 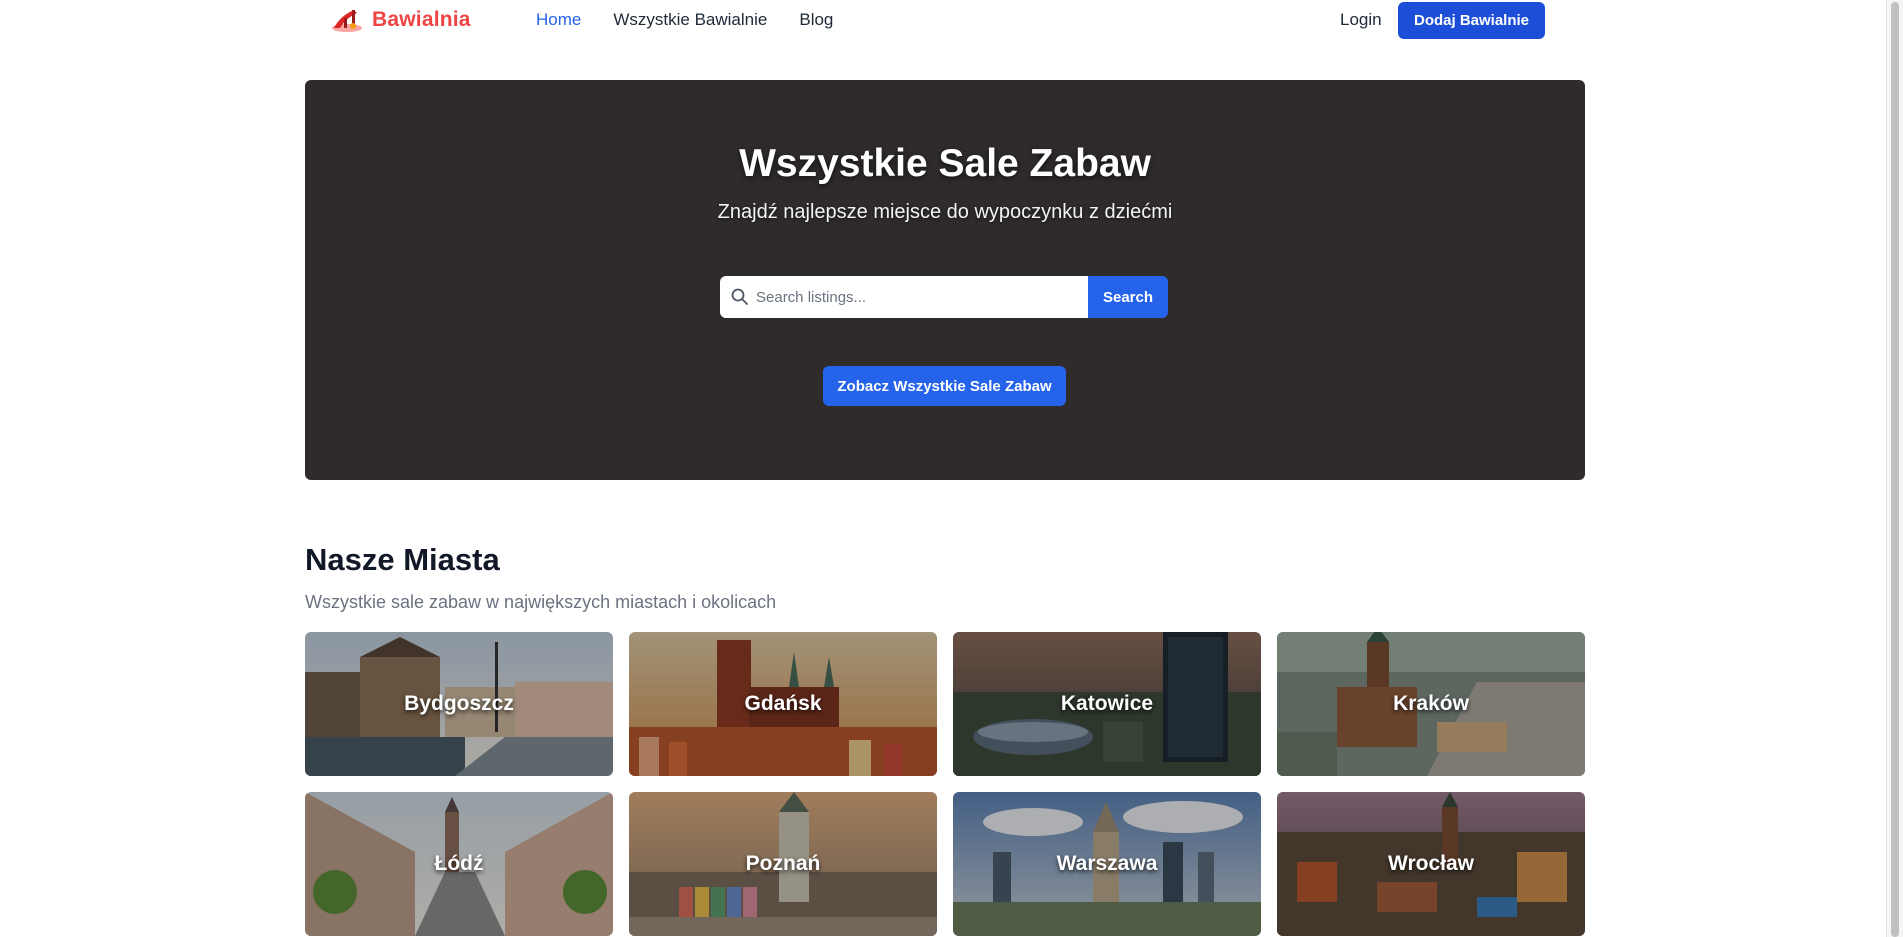 I want to click on city-card-poznan: Poznań, so click(x=783, y=864).